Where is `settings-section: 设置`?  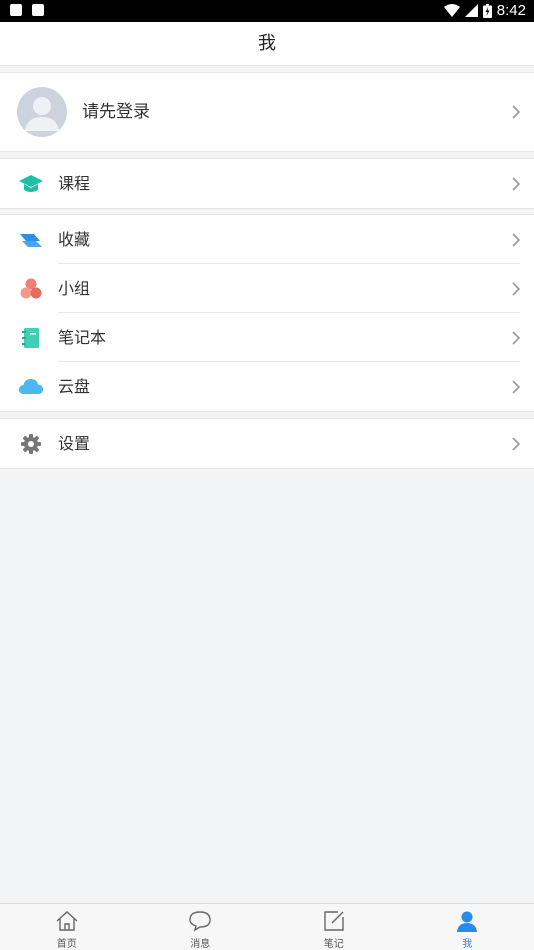
settings-section: 设置 is located at coordinates (267, 443).